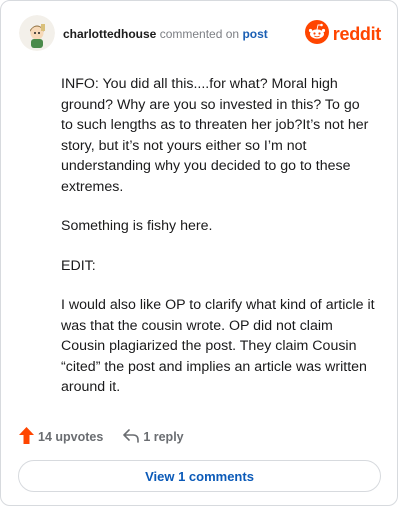 The image size is (400, 508). What do you see at coordinates (316, 34) in the screenshot?
I see `reddit-snoo-icon` at bounding box center [316, 34].